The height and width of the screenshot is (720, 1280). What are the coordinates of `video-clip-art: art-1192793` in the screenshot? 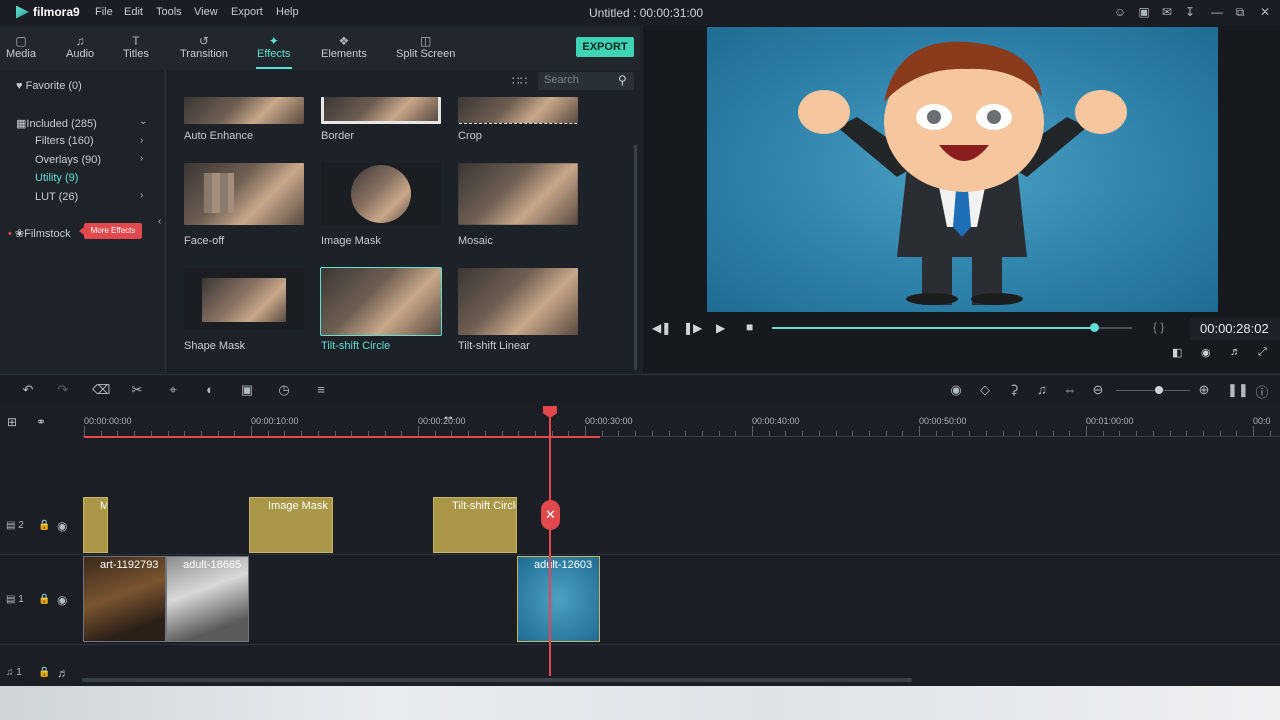 It's located at (124, 599).